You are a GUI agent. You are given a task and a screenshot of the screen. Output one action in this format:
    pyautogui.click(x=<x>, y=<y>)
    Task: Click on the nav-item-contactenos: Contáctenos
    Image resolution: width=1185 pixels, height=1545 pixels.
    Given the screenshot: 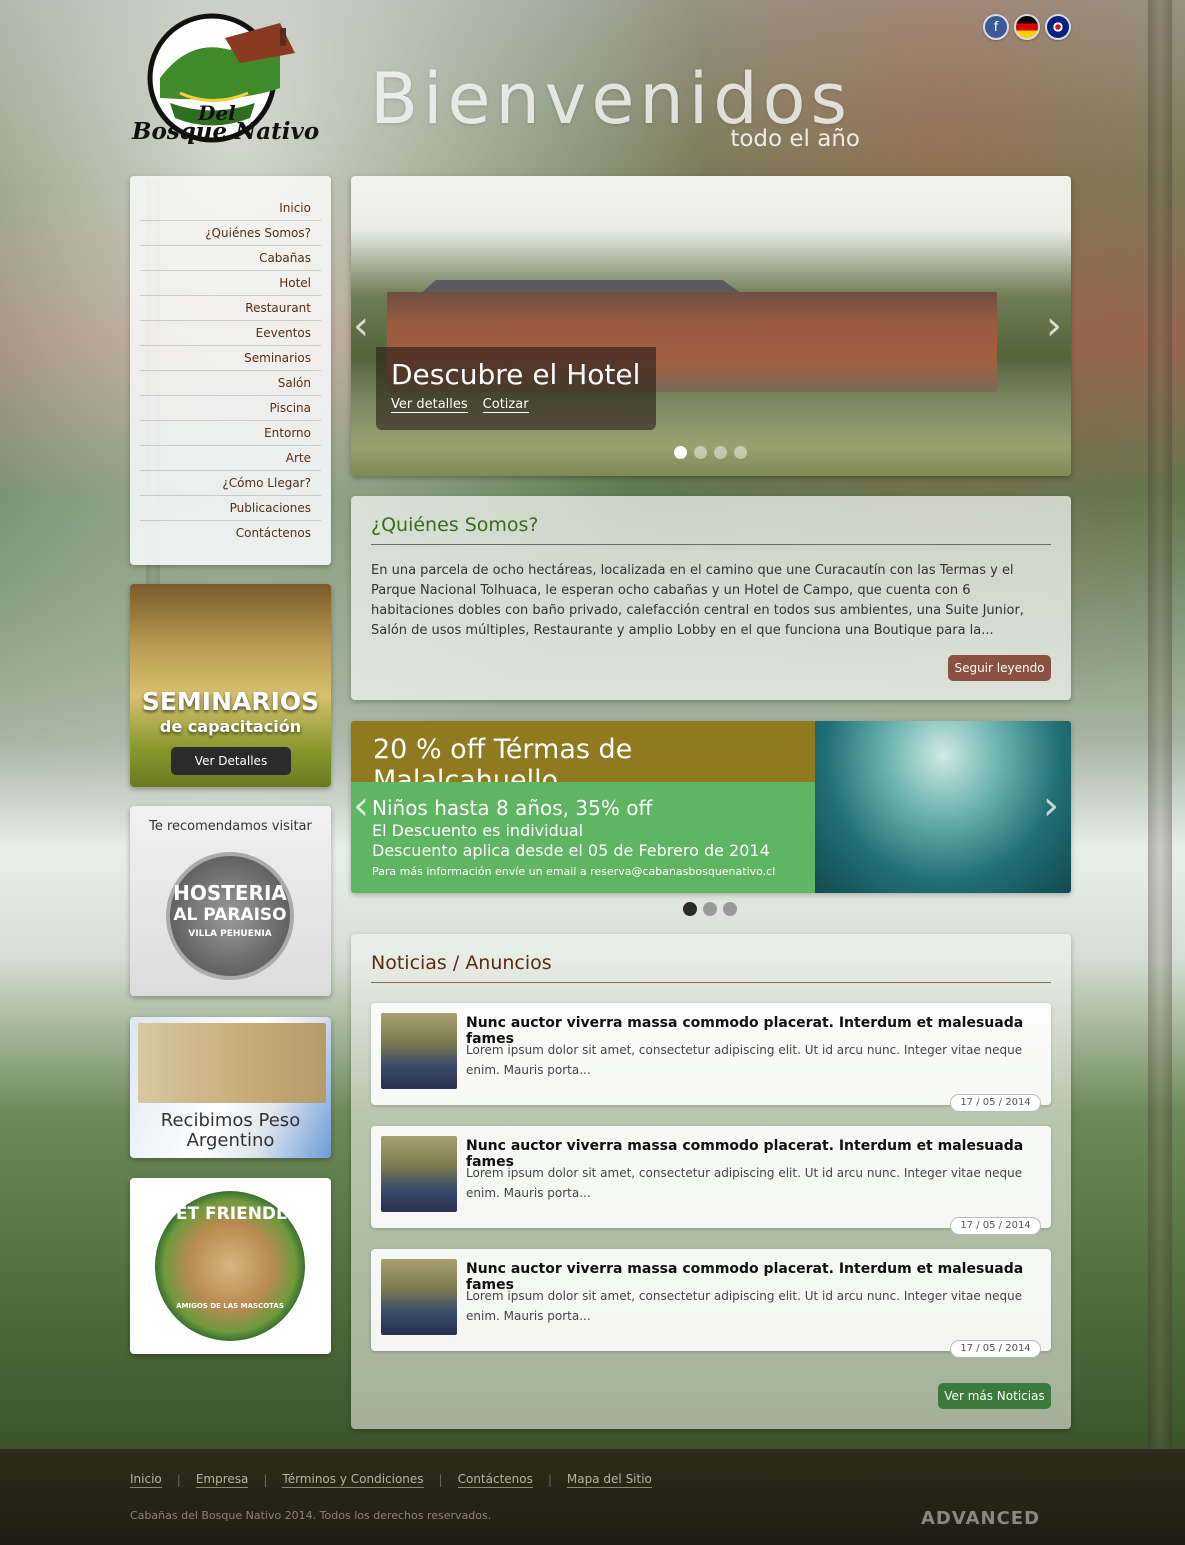 What is the action you would take?
    pyautogui.click(x=230, y=533)
    